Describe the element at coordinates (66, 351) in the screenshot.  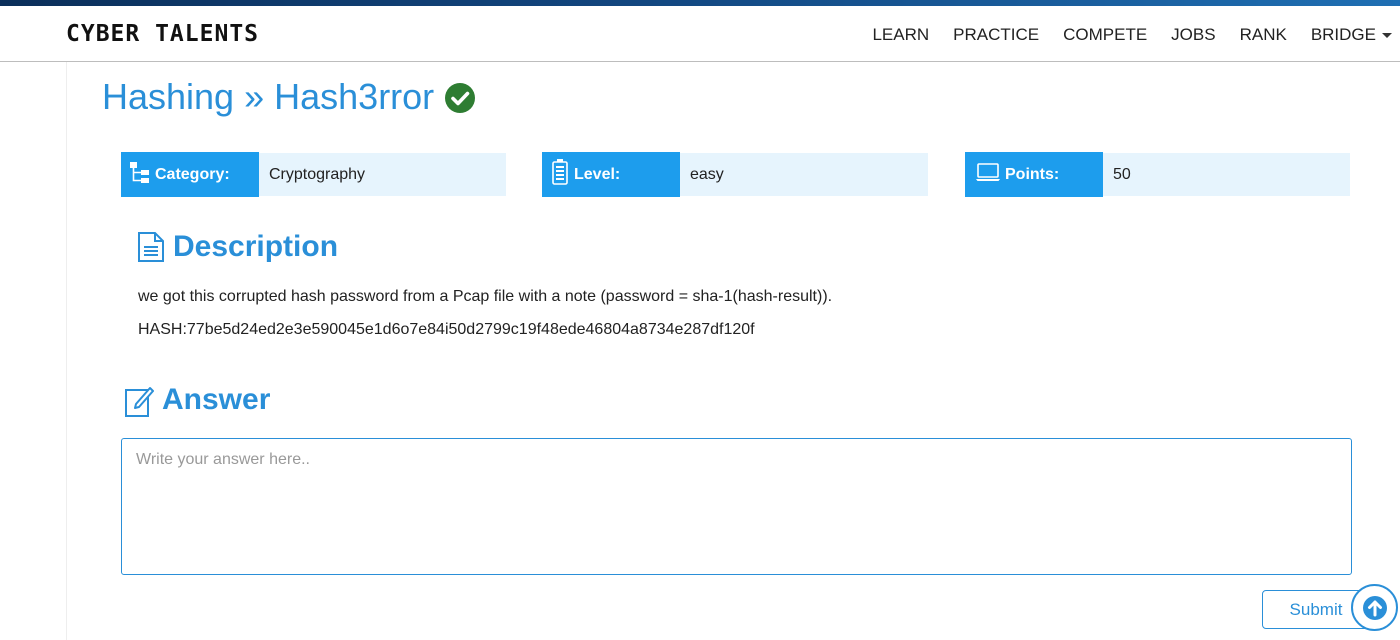
I see `content-divider` at that location.